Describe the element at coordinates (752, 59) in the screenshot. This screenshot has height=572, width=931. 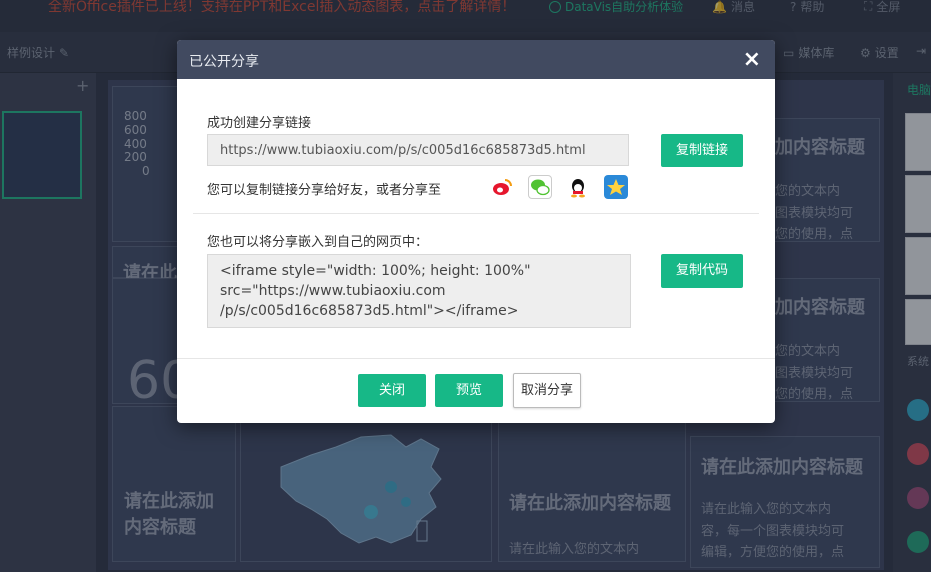
I see `close-icon: ×` at that location.